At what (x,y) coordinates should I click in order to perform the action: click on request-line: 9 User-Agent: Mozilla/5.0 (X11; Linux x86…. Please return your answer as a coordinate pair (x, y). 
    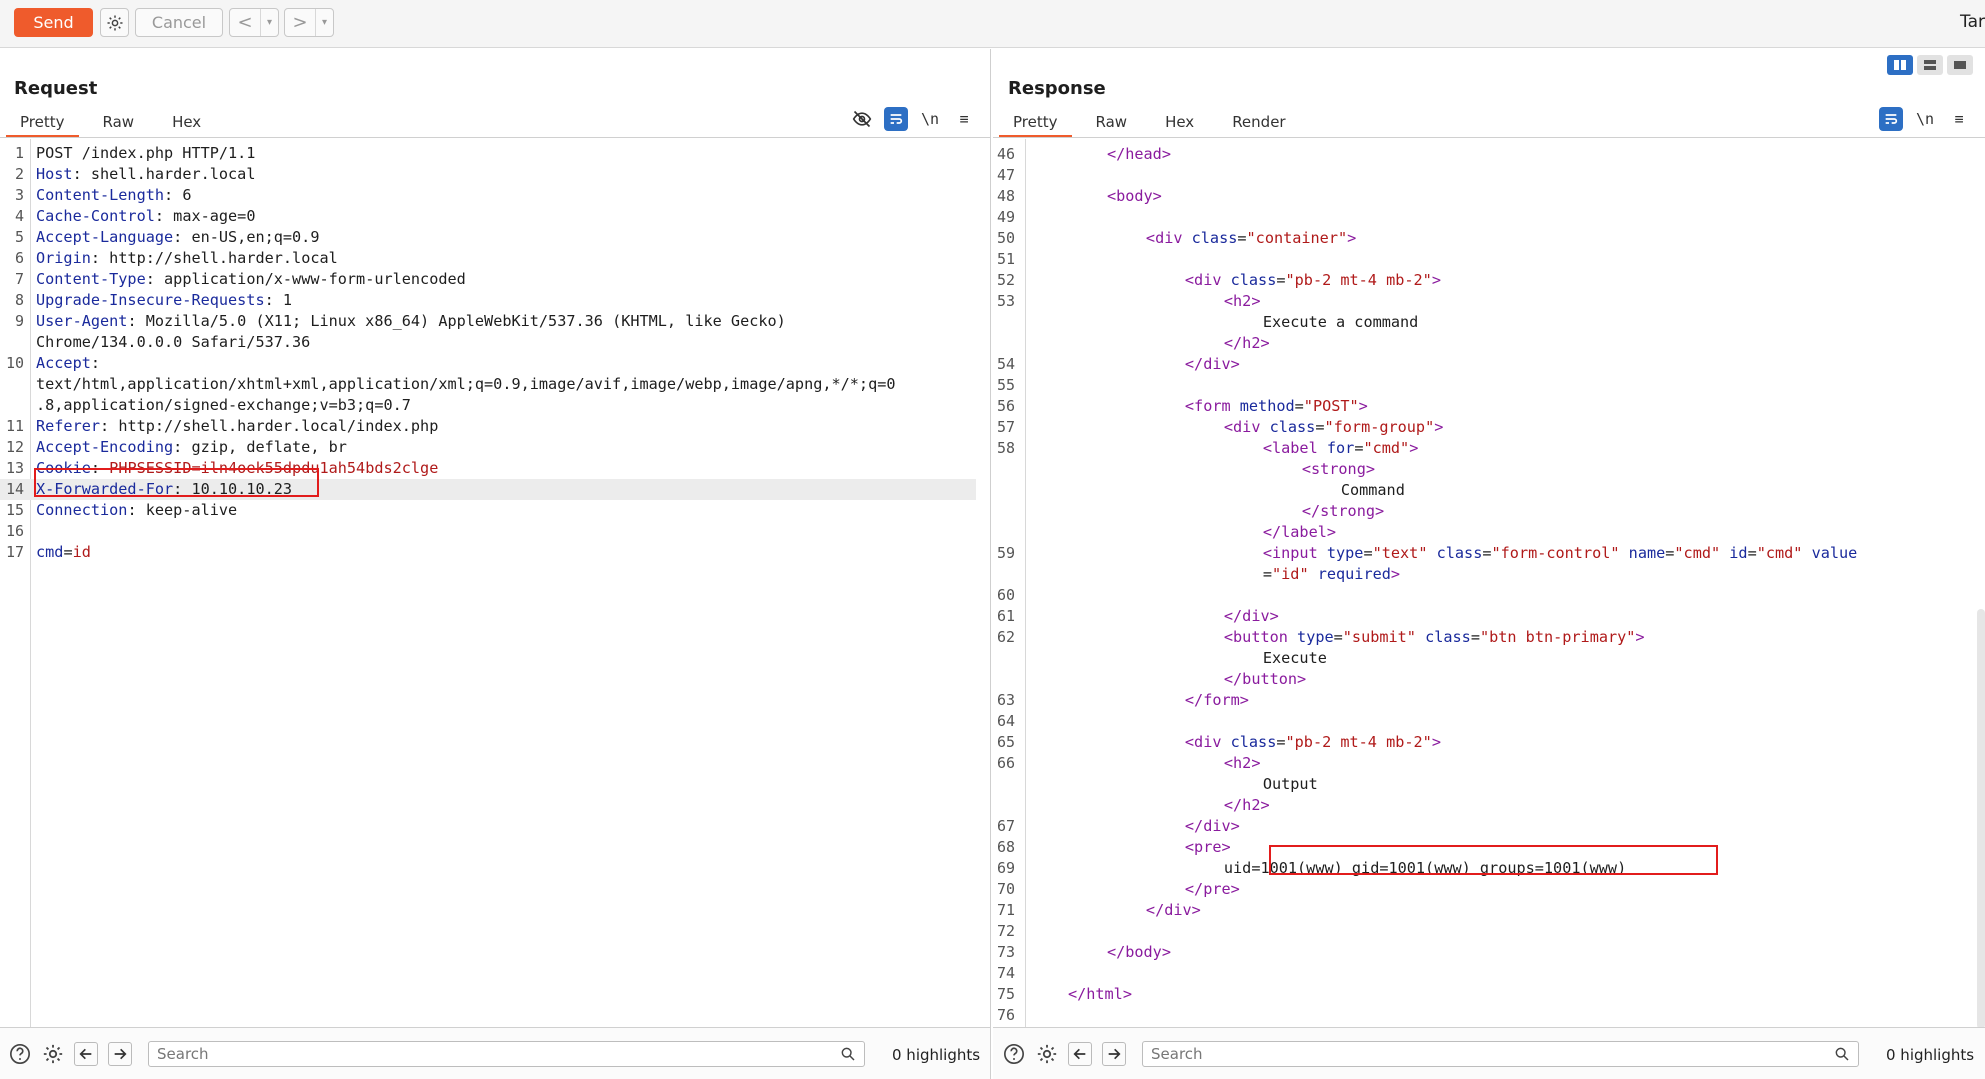
    Looking at the image, I should click on (488, 321).